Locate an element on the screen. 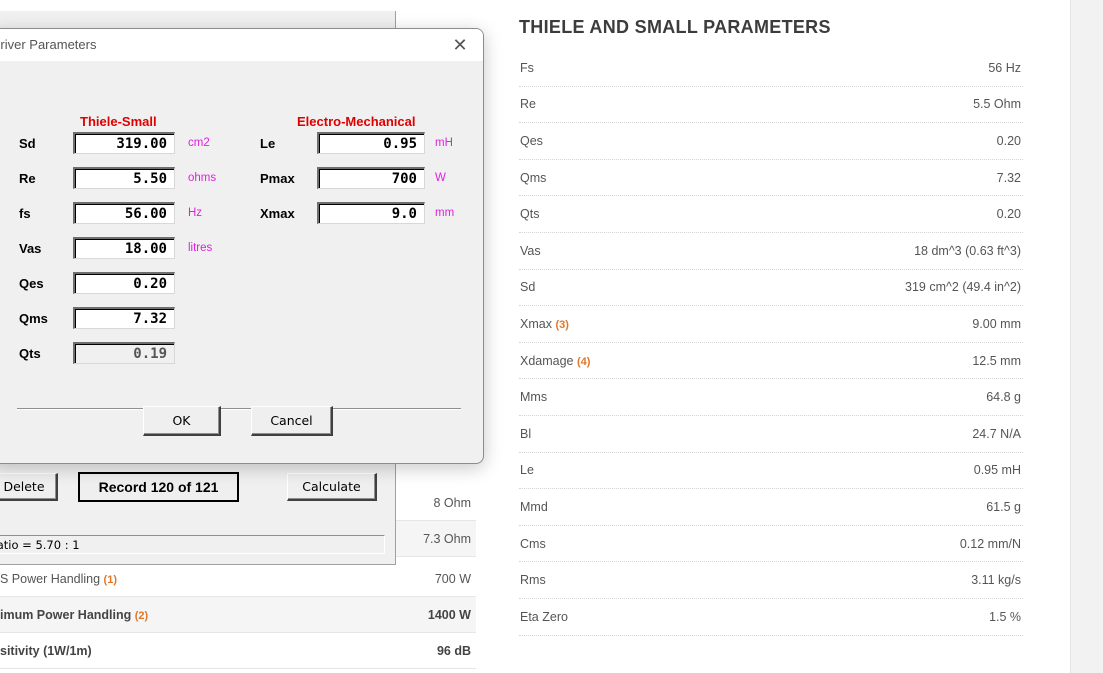 The height and width of the screenshot is (673, 1103). ts-param-name: Le is located at coordinates (527, 470).